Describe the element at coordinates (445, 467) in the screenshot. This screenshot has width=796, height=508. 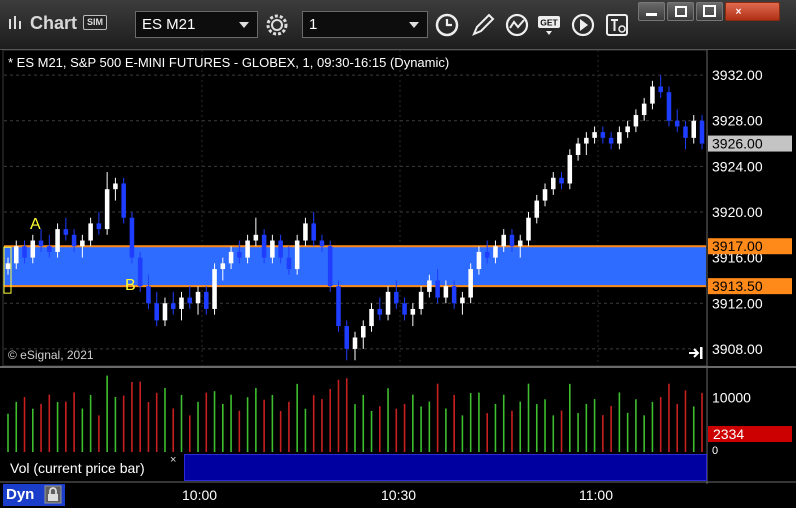
I see `volume-study-bar` at that location.